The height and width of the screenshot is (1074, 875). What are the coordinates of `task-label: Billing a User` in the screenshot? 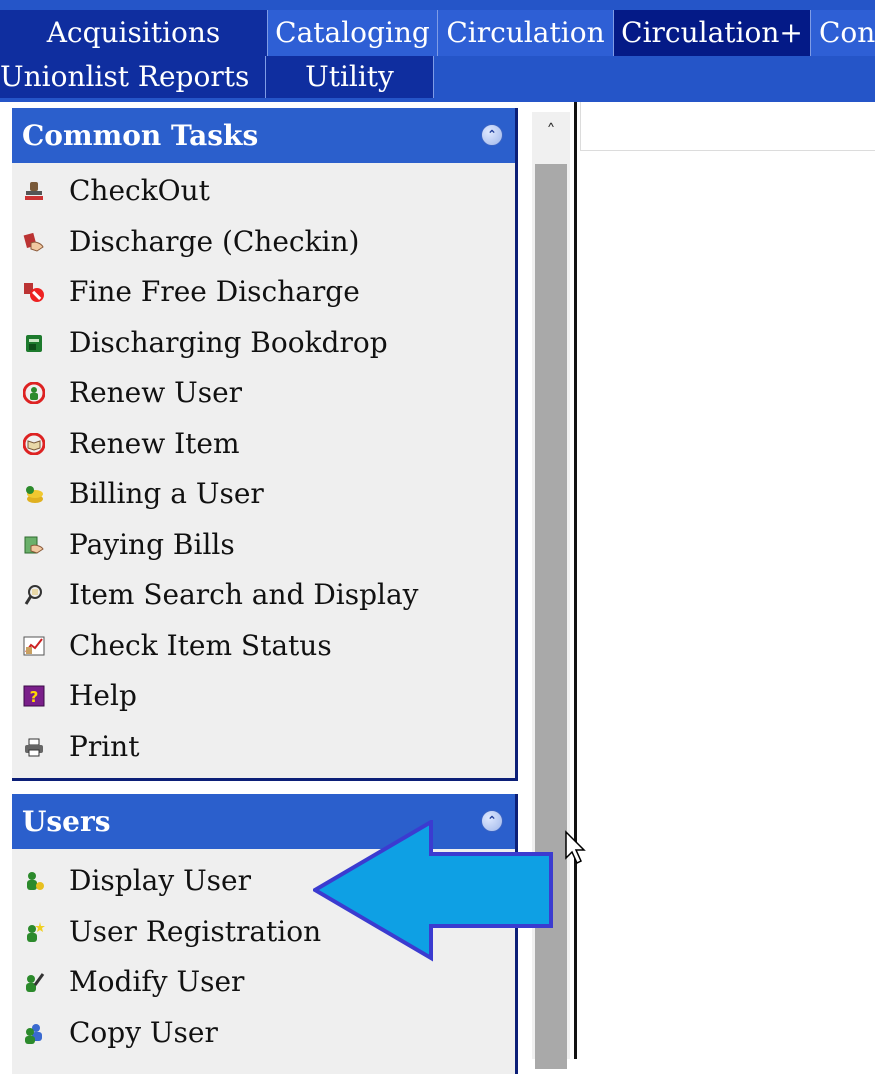 It's located at (166, 493).